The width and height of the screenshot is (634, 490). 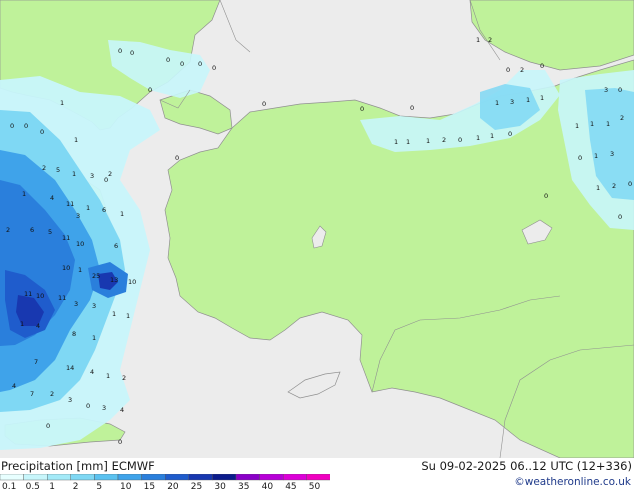 What do you see at coordinates (173, 486) in the screenshot?
I see `legend-label: 20` at bounding box center [173, 486].